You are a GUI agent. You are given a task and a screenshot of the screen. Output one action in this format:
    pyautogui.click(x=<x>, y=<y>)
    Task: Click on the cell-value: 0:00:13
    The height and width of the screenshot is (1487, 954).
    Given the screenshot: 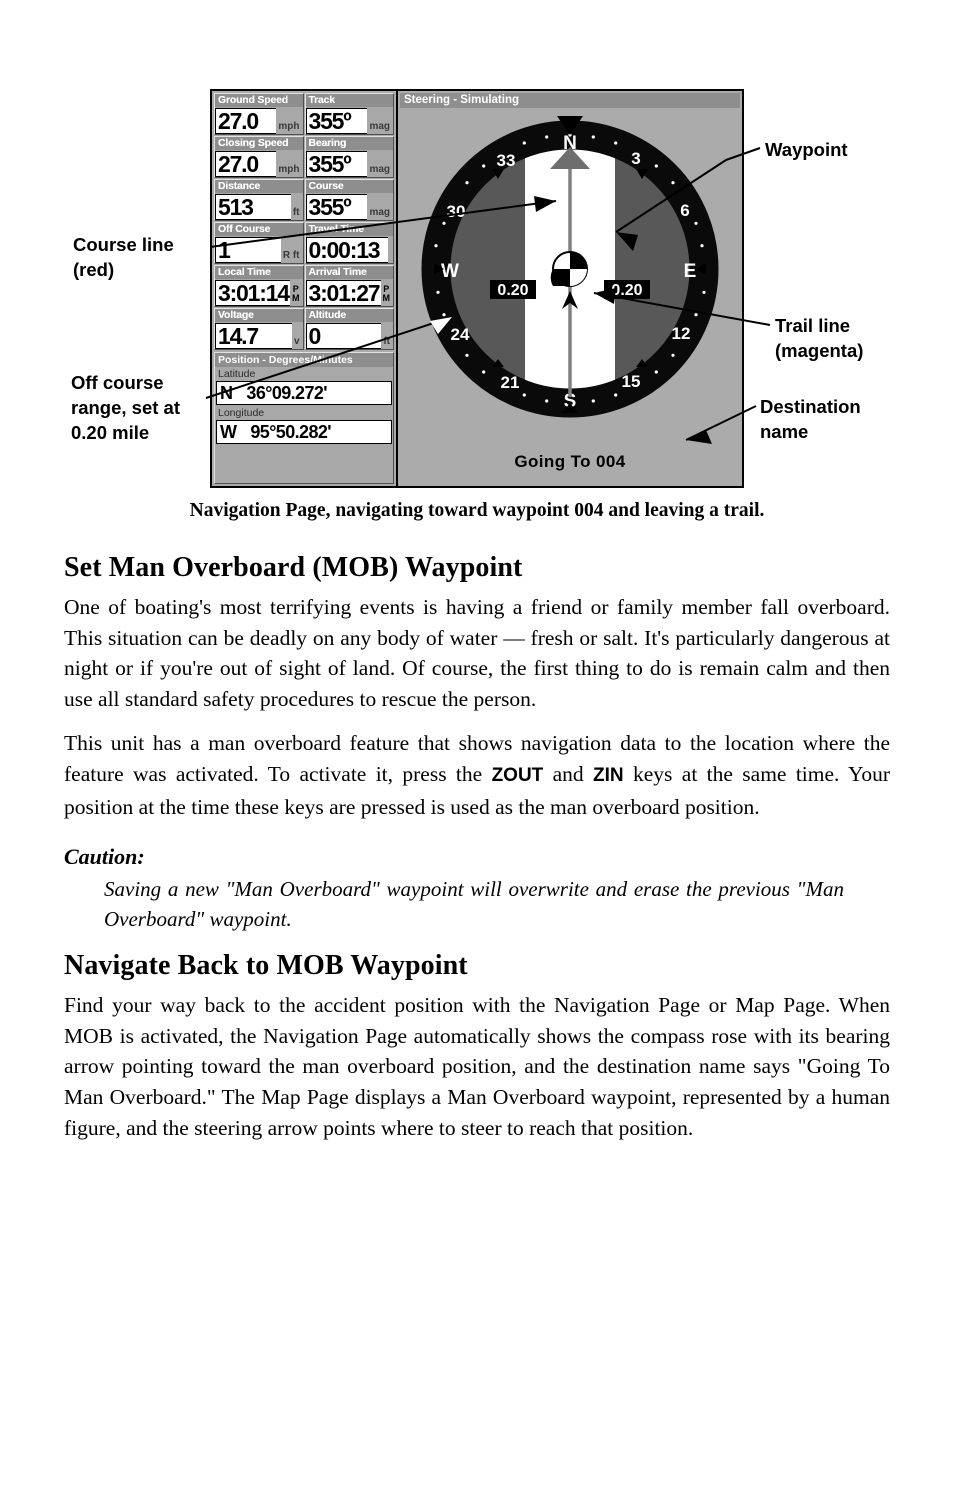 What is the action you would take?
    pyautogui.click(x=349, y=249)
    